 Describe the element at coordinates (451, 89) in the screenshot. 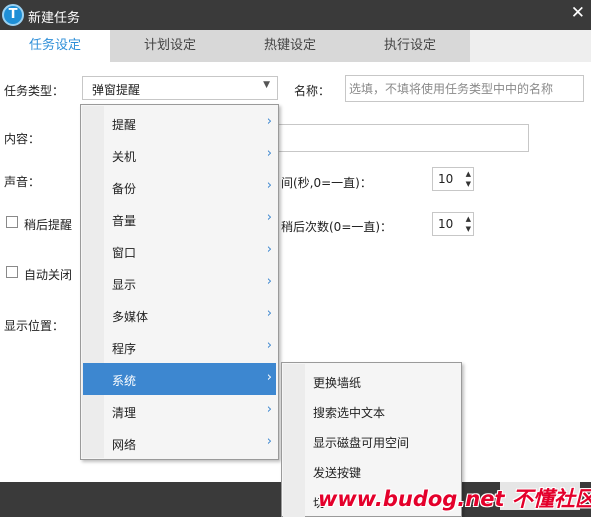

I see `name-placeholder: 选填，不填将使用任务类型中中的名称` at that location.